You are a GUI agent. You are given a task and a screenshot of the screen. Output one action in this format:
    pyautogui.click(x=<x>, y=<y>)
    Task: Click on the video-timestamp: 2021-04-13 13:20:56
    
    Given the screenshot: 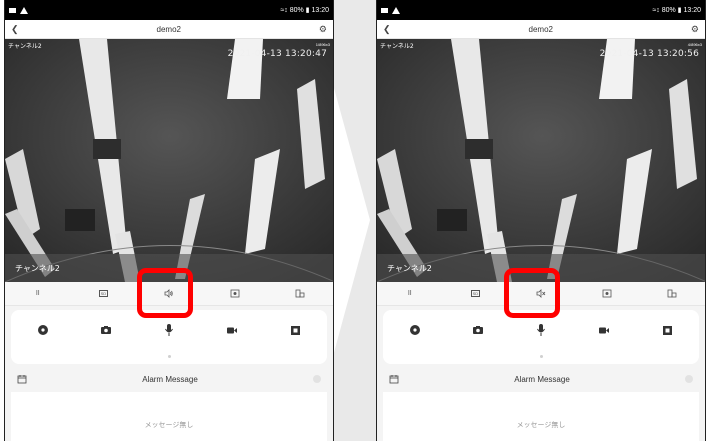 What is the action you would take?
    pyautogui.click(x=649, y=54)
    